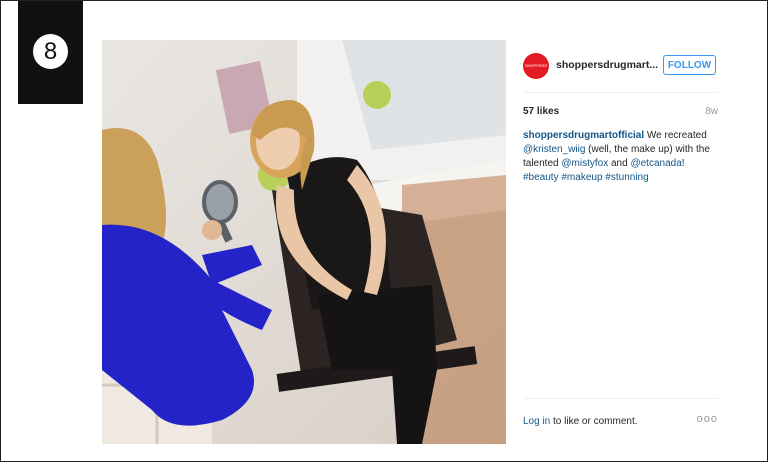 This screenshot has height=462, width=768. What do you see at coordinates (711, 111) in the screenshot?
I see `post-age: 8w` at bounding box center [711, 111].